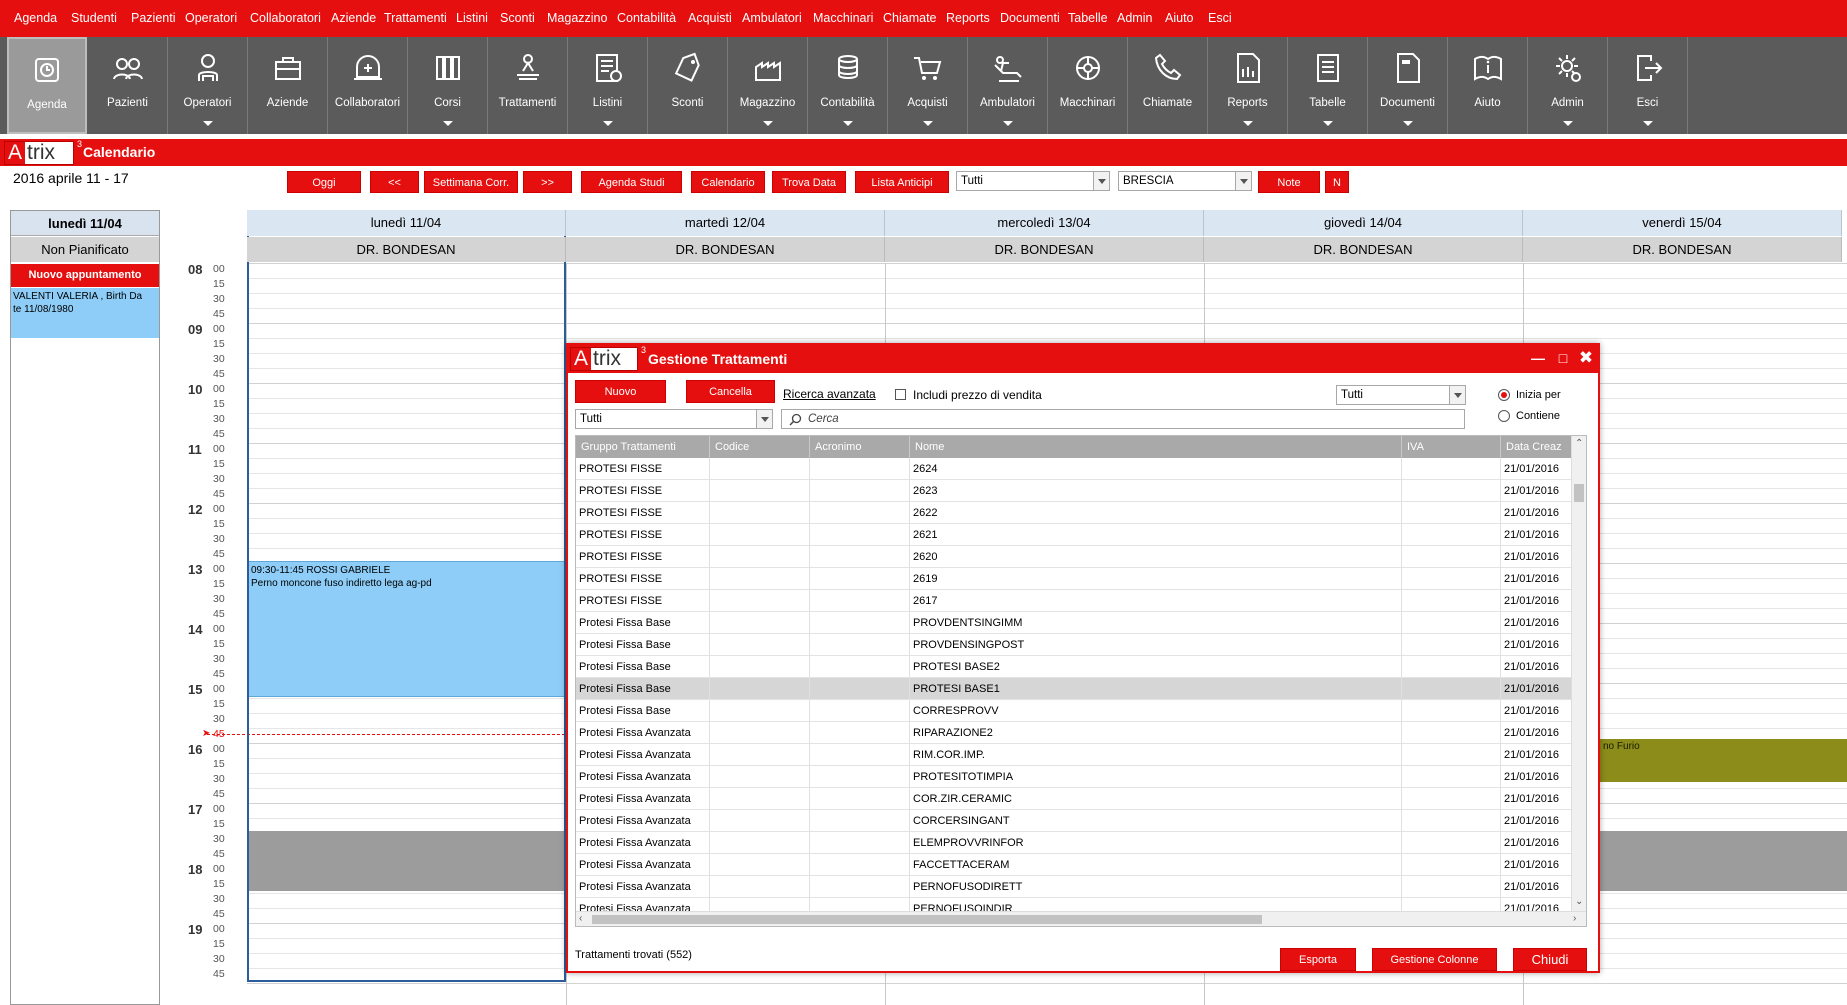 The image size is (1847, 1005). What do you see at coordinates (47, 85) in the screenshot?
I see `toolbar-agenda-button: Agenda` at bounding box center [47, 85].